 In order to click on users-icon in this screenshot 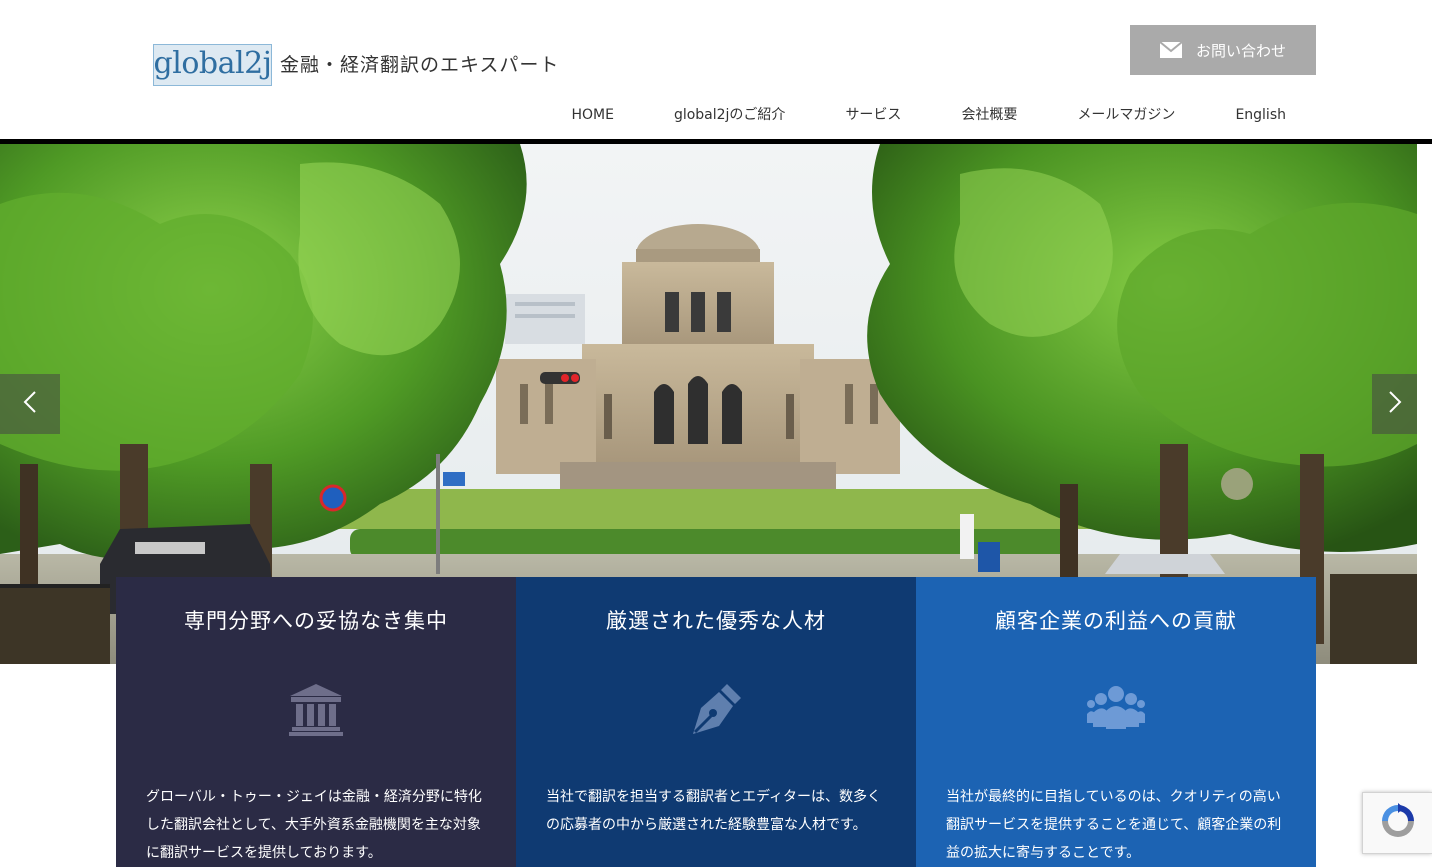, I will do `click(1116, 709)`.